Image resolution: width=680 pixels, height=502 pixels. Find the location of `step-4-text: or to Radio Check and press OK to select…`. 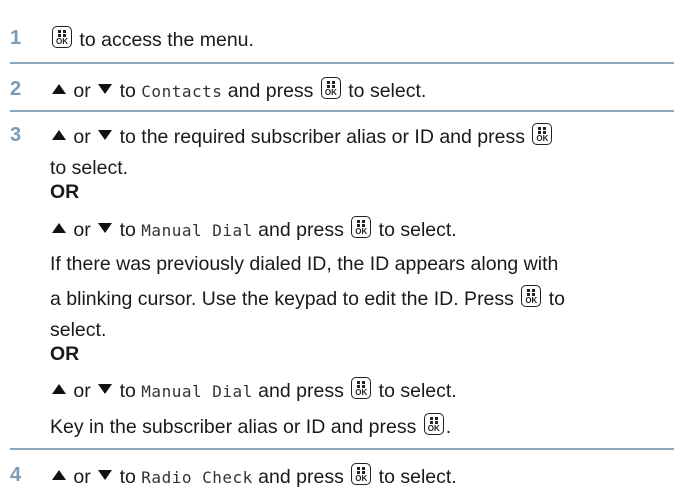

step-4-text: or to Radio Check and press OK to select… is located at coordinates (253, 476).